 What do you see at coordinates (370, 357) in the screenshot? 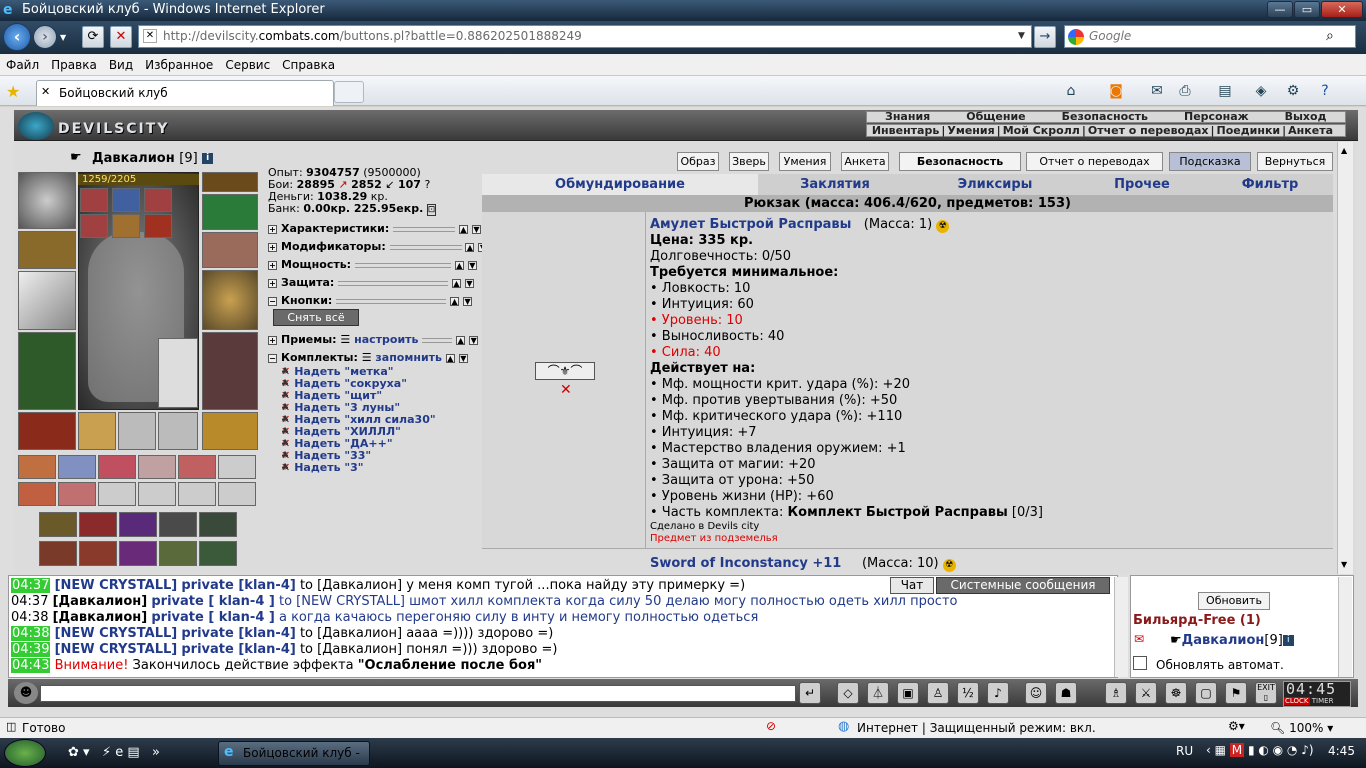
I see `section-sets: − Комплекты: ☰ запомнить ▲ ▼` at bounding box center [370, 357].